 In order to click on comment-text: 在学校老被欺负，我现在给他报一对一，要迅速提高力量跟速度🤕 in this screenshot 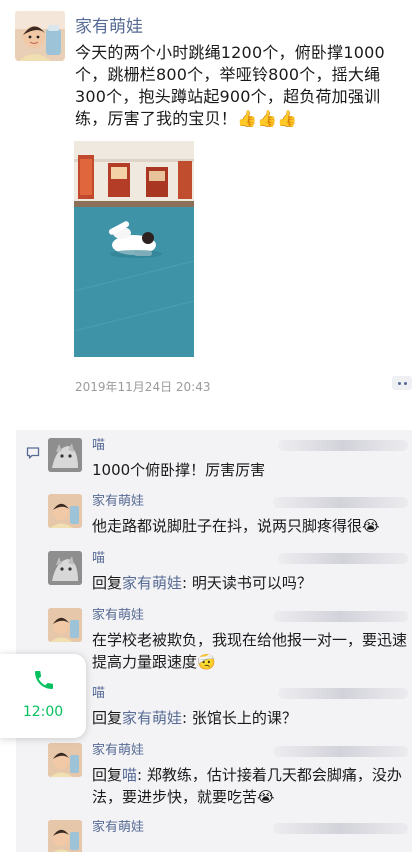, I will do `click(250, 651)`.